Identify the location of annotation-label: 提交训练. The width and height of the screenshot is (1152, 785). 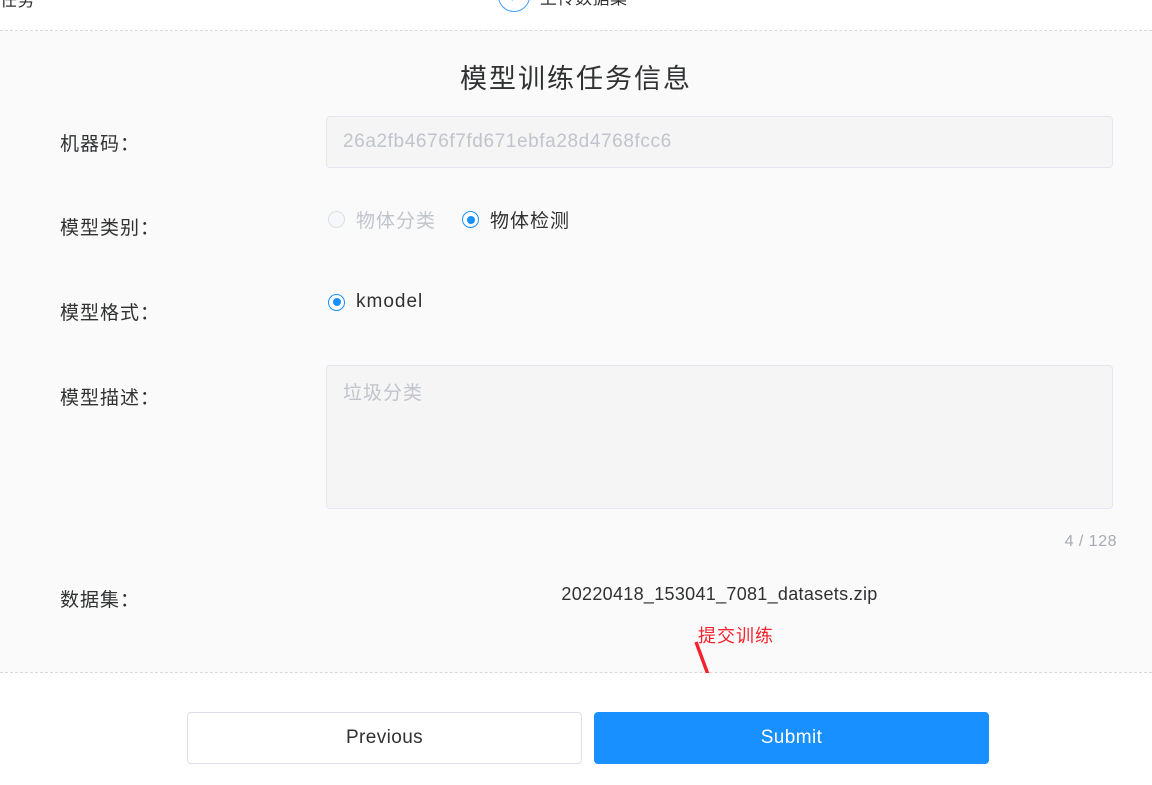
(736, 636).